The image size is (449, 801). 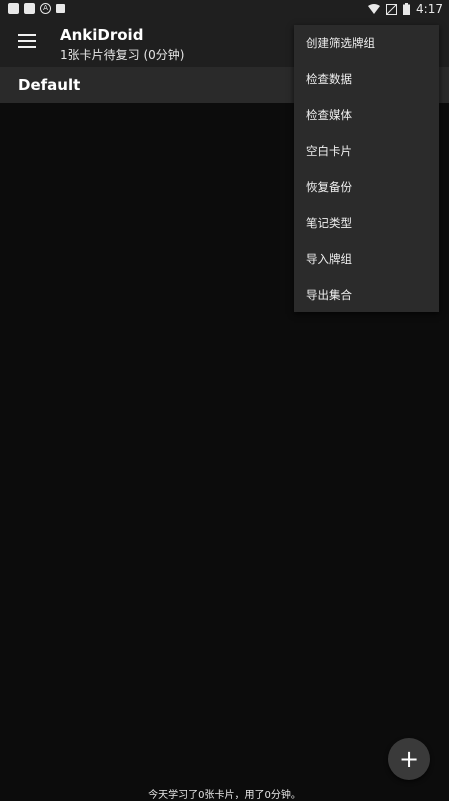 What do you see at coordinates (36, 8) in the screenshot?
I see `status-bar-notifications: A` at bounding box center [36, 8].